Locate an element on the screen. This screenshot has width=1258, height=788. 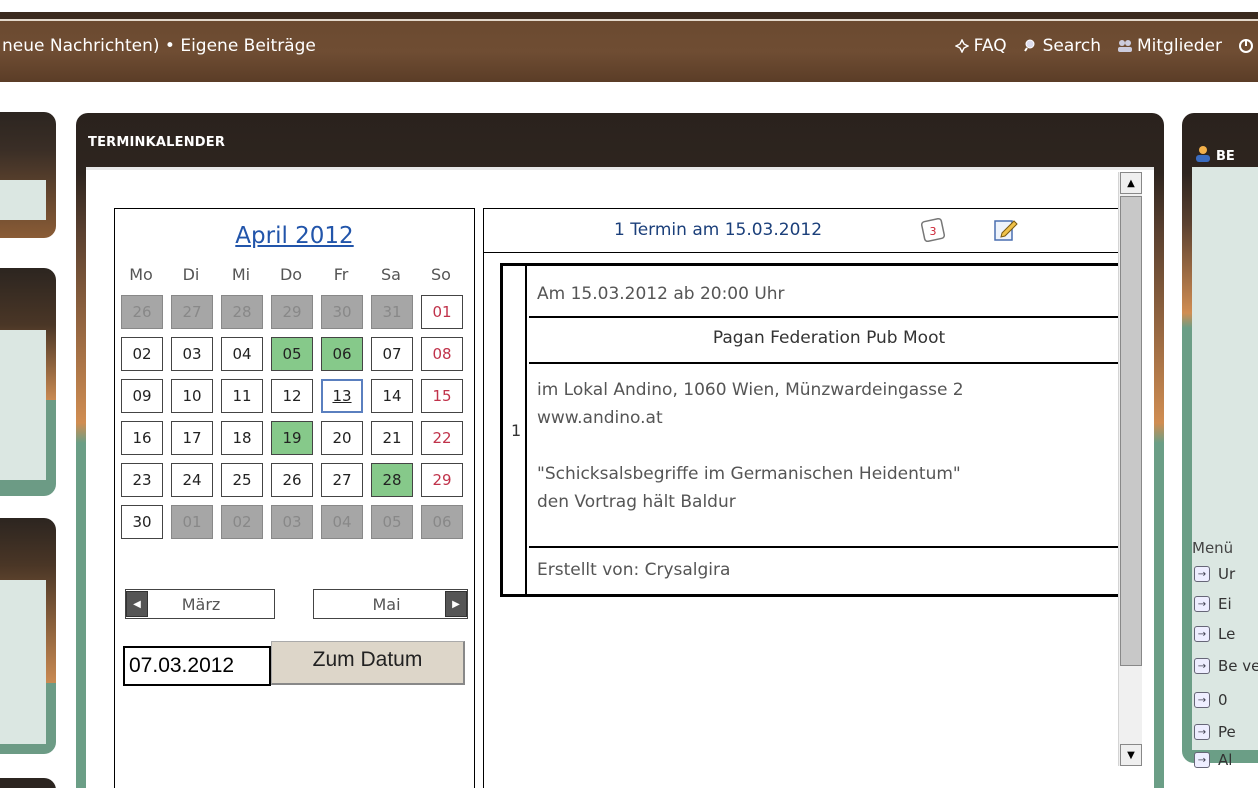
members-link: Mitglieder is located at coordinates (1169, 46).